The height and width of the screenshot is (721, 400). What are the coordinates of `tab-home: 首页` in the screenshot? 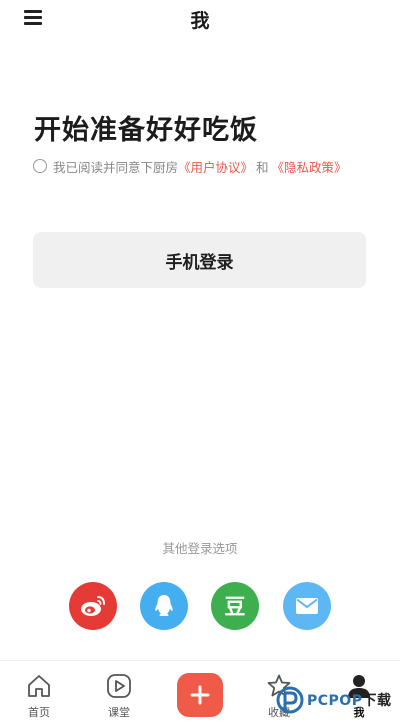 It's located at (39, 696).